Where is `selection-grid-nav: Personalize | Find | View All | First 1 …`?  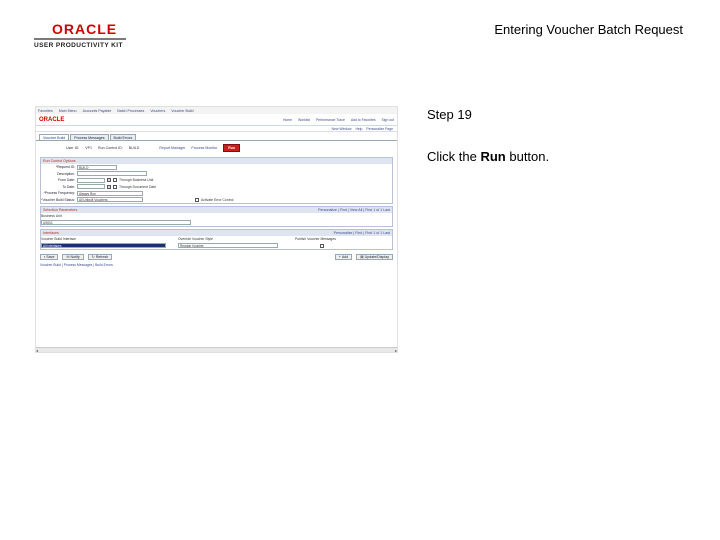 selection-grid-nav: Personalize | Find | View All | First 1 … is located at coordinates (354, 210).